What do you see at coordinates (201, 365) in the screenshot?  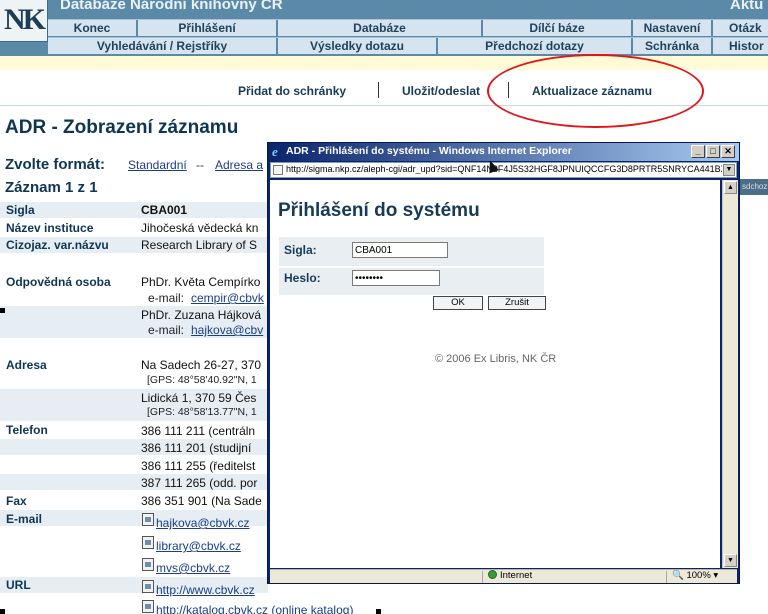 I see `field-value: Na Sadech 26-27, 370` at bounding box center [201, 365].